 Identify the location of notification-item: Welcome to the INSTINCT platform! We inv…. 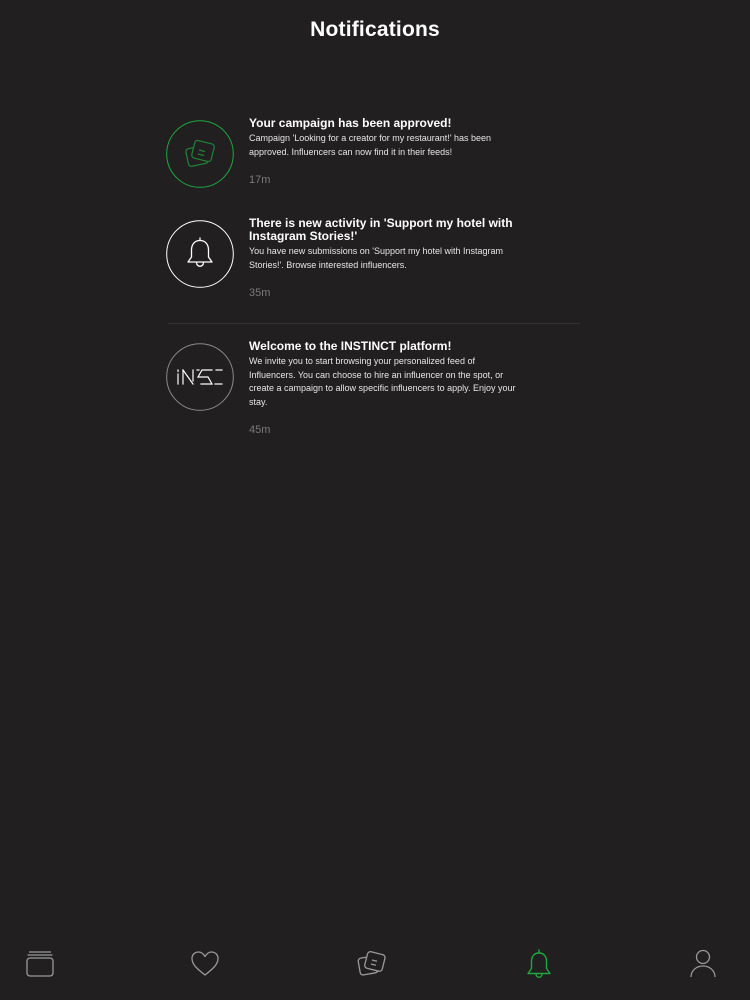
(373, 393).